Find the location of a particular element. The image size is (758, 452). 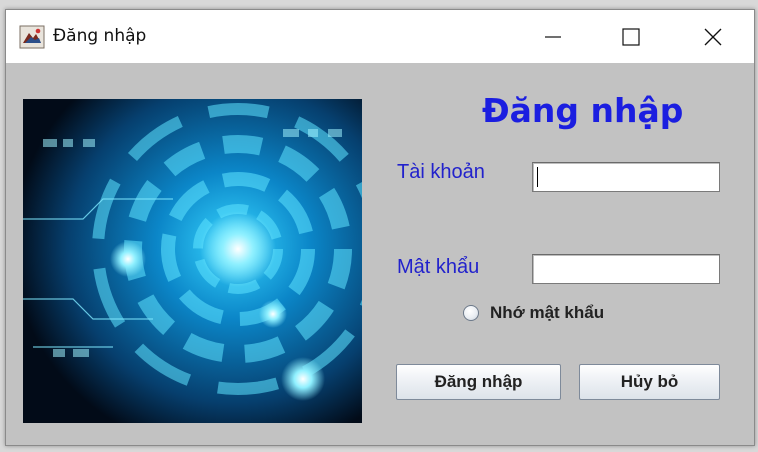

minimize-button is located at coordinates (553, 36).